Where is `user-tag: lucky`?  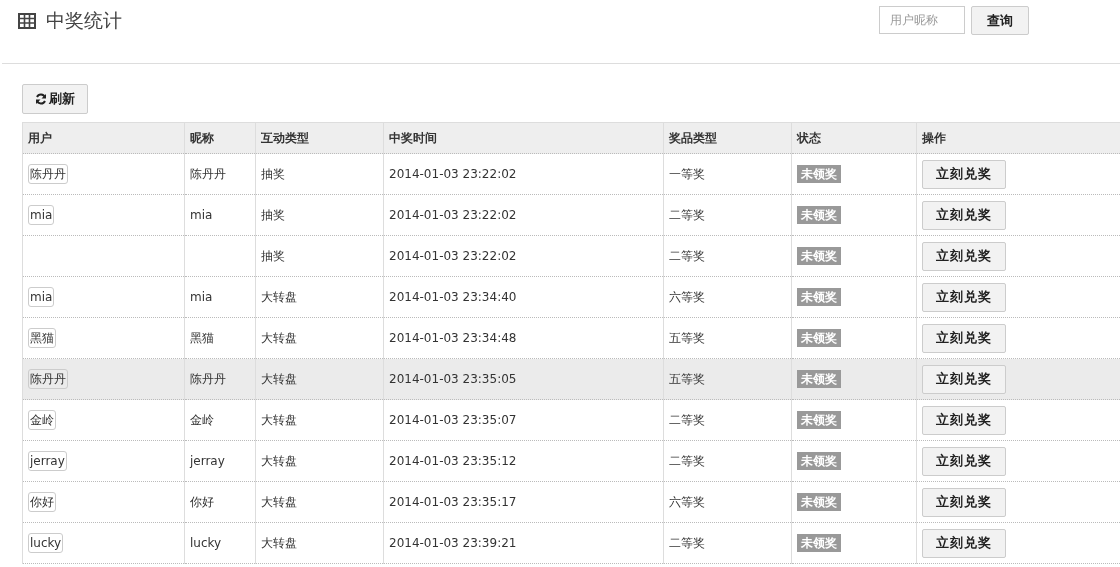 user-tag: lucky is located at coordinates (46, 543).